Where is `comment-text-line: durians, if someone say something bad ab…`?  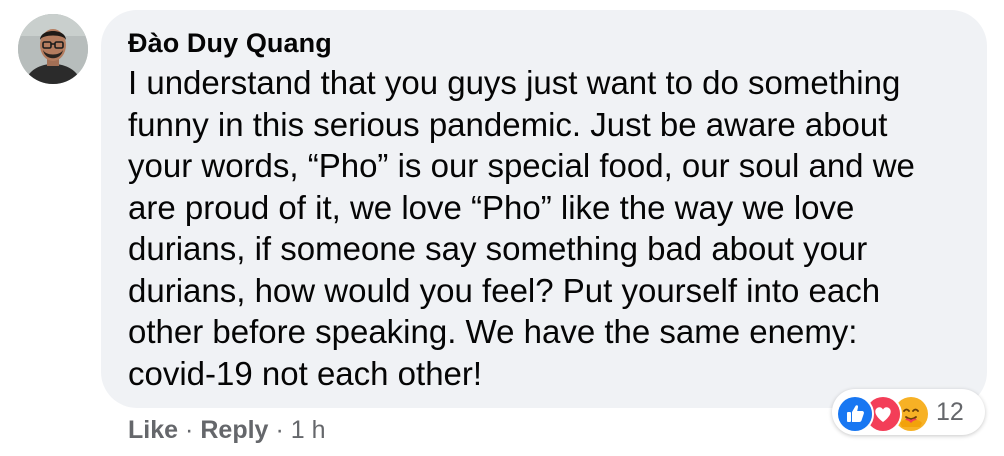 comment-text-line: durians, if someone say something bad ab… is located at coordinates (498, 248).